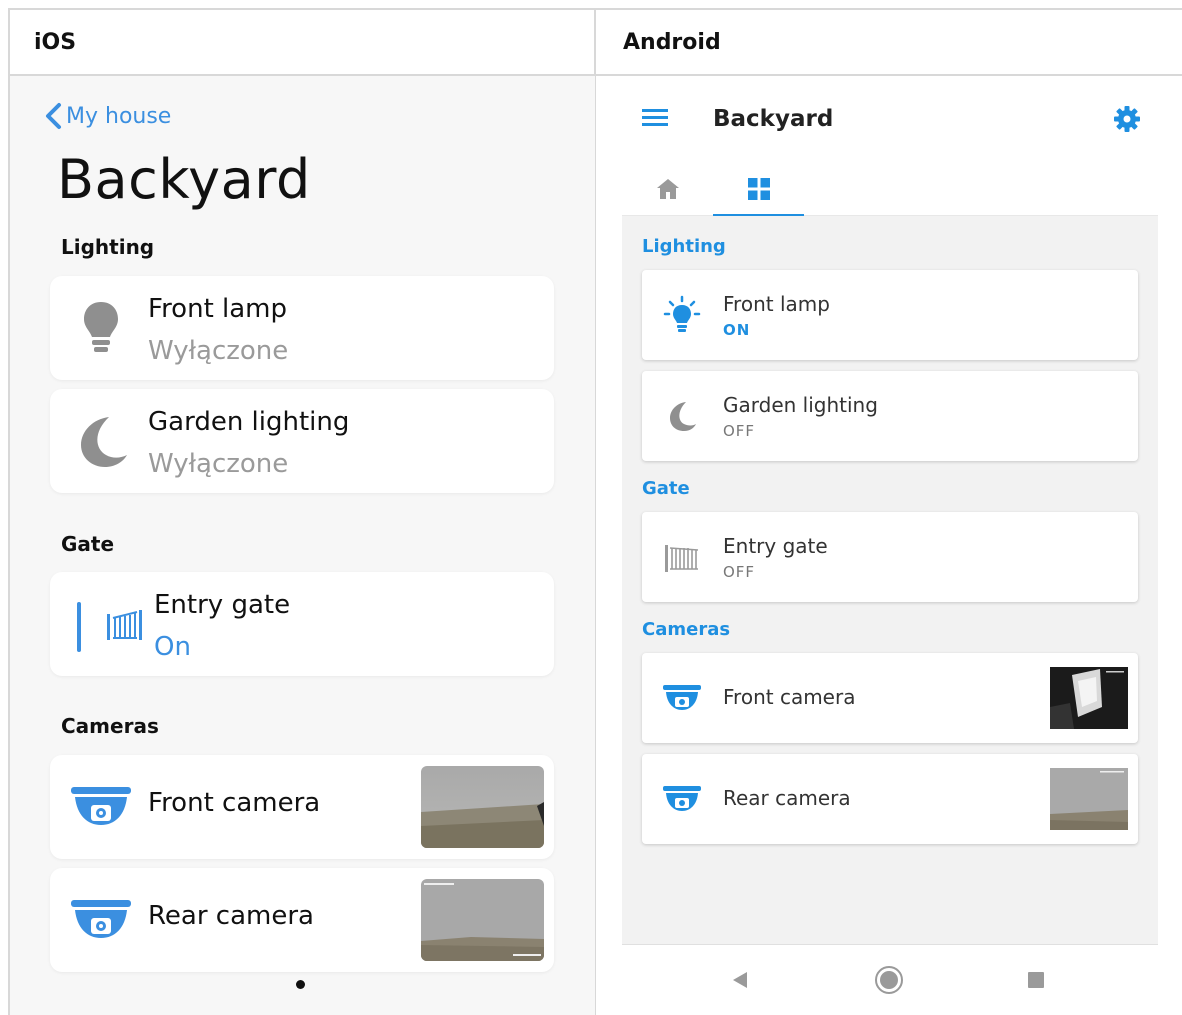 This screenshot has width=1182, height=1015. Describe the element at coordinates (1036, 980) in the screenshot. I see `recents-icon` at that location.